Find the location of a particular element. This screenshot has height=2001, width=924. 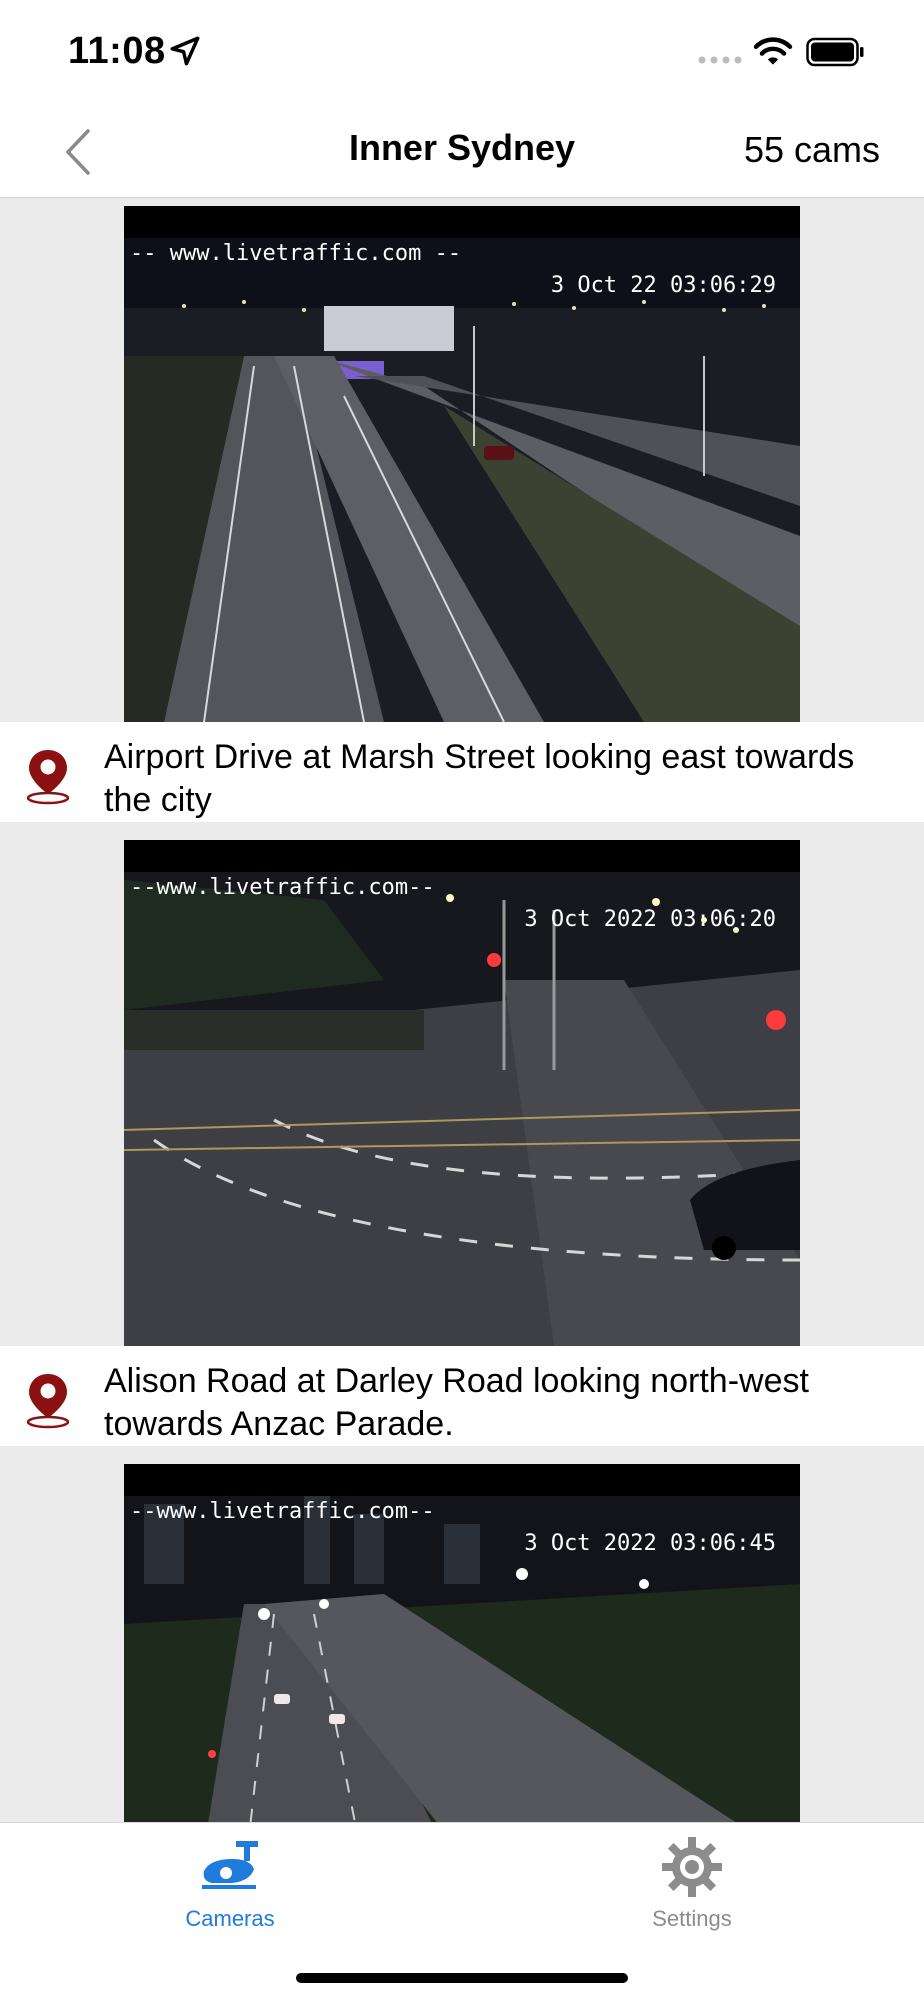

navigation-bar: Inner Sydney 55 cams is located at coordinates (462, 151).